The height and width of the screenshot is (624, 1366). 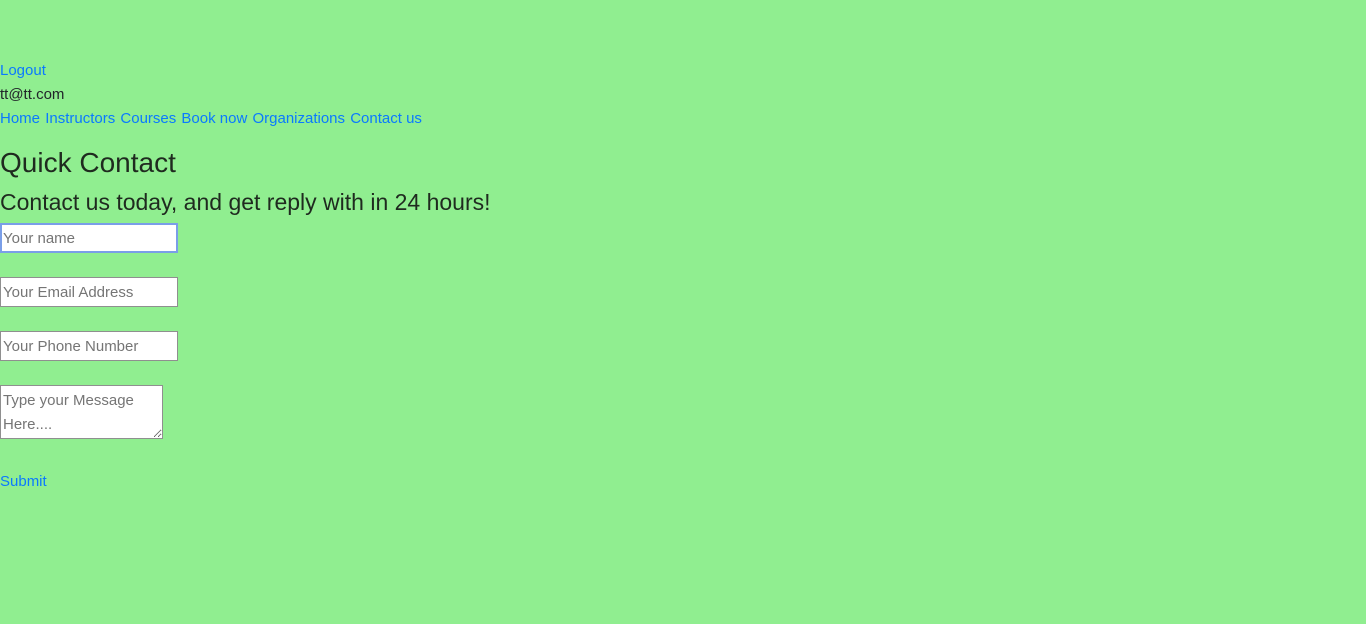 I want to click on user-email: tt@tt.com, so click(x=32, y=94).